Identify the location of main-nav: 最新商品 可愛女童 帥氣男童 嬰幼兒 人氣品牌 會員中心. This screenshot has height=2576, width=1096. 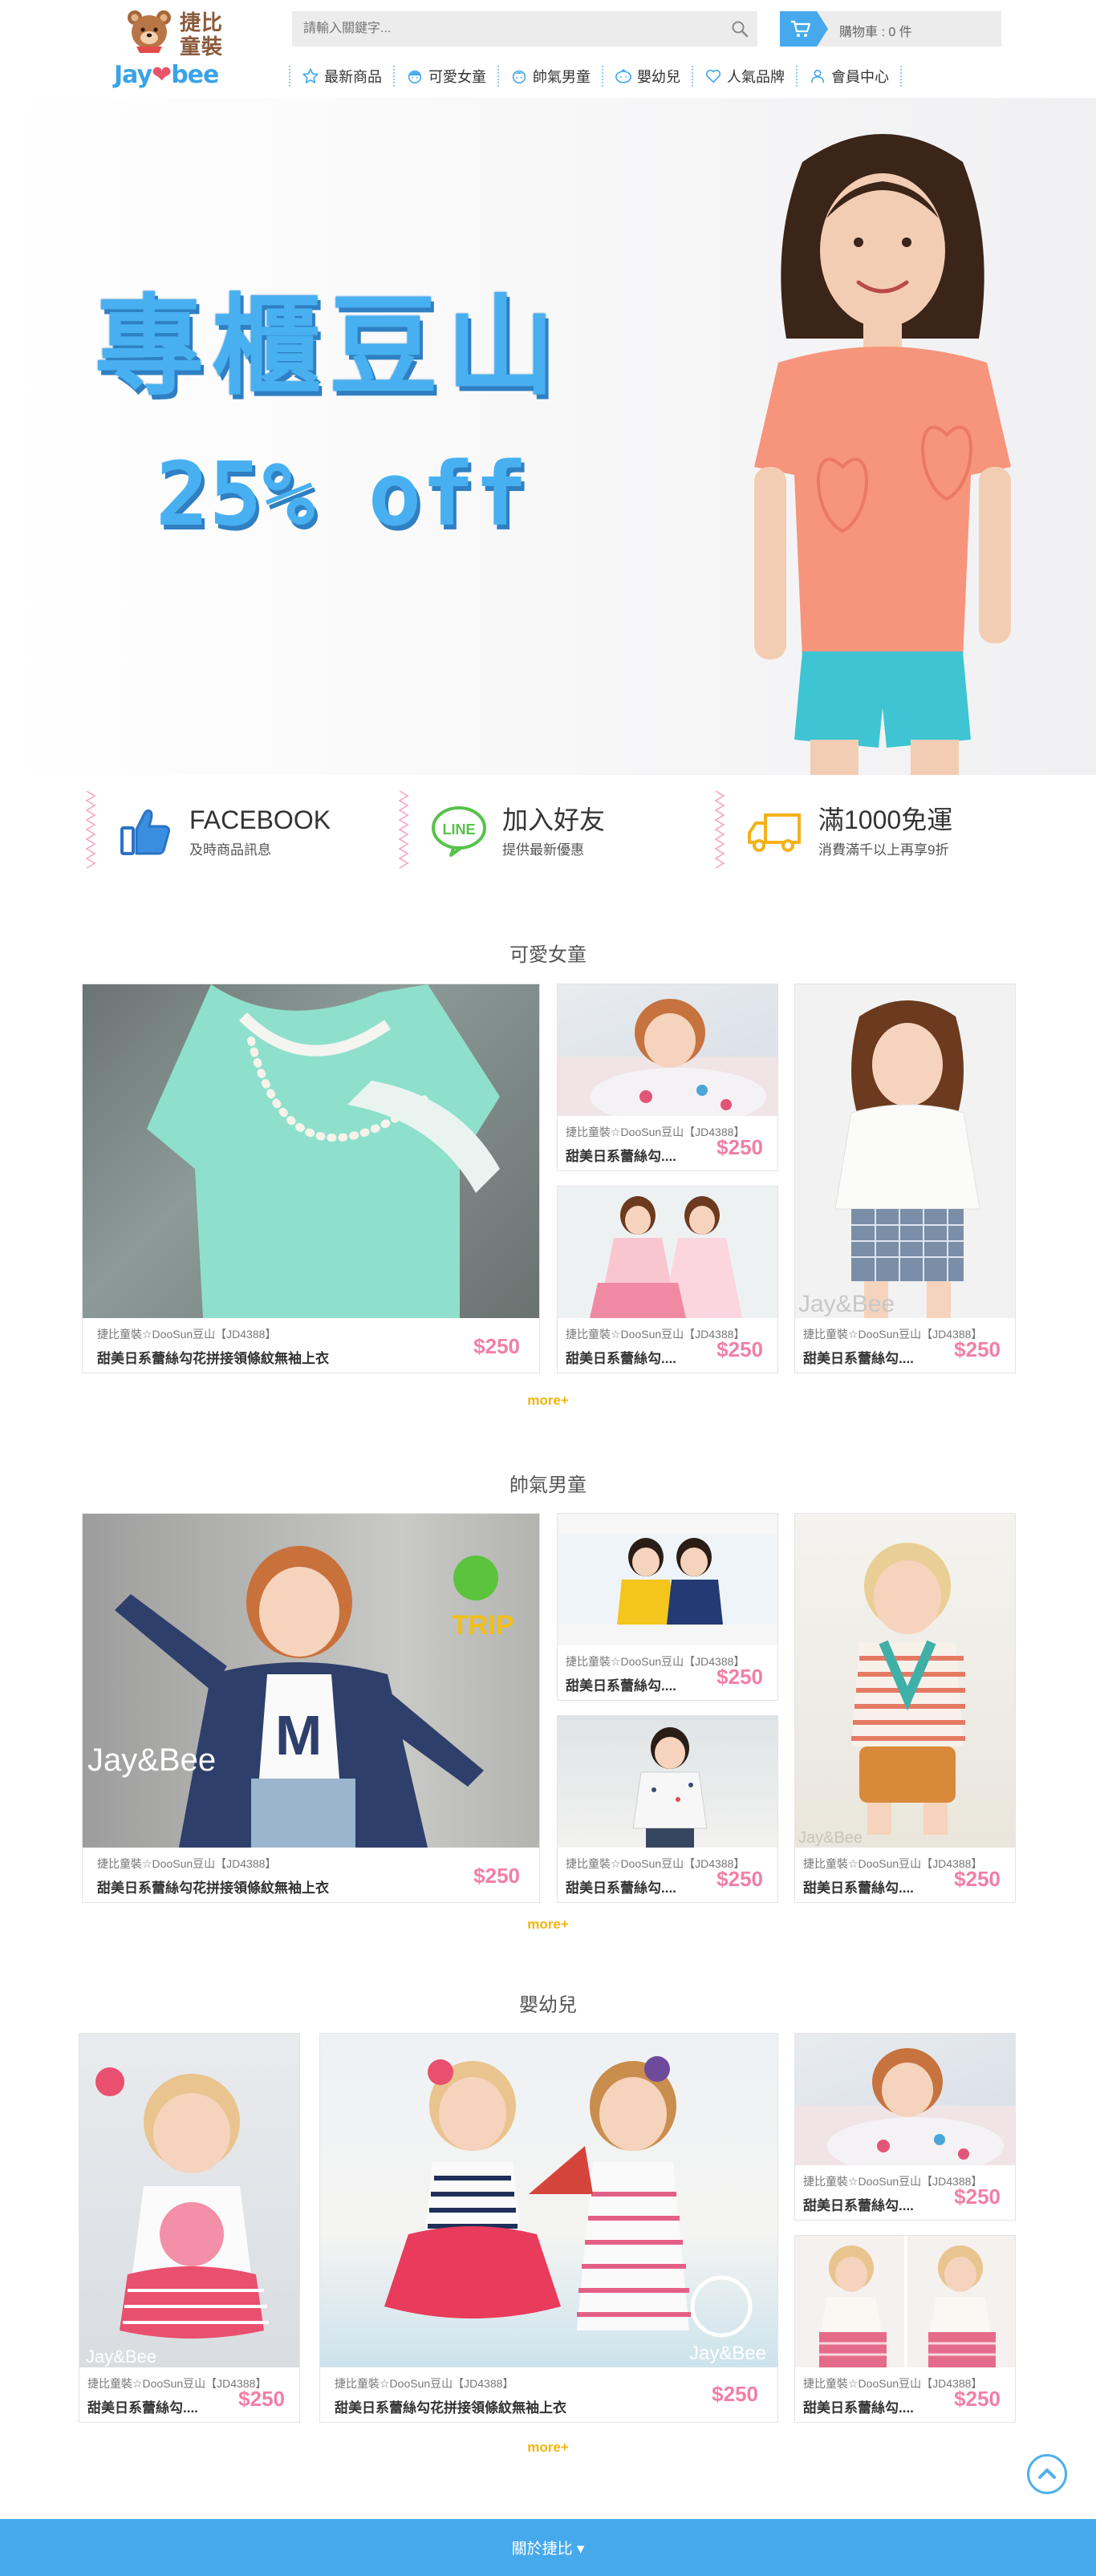
(595, 76).